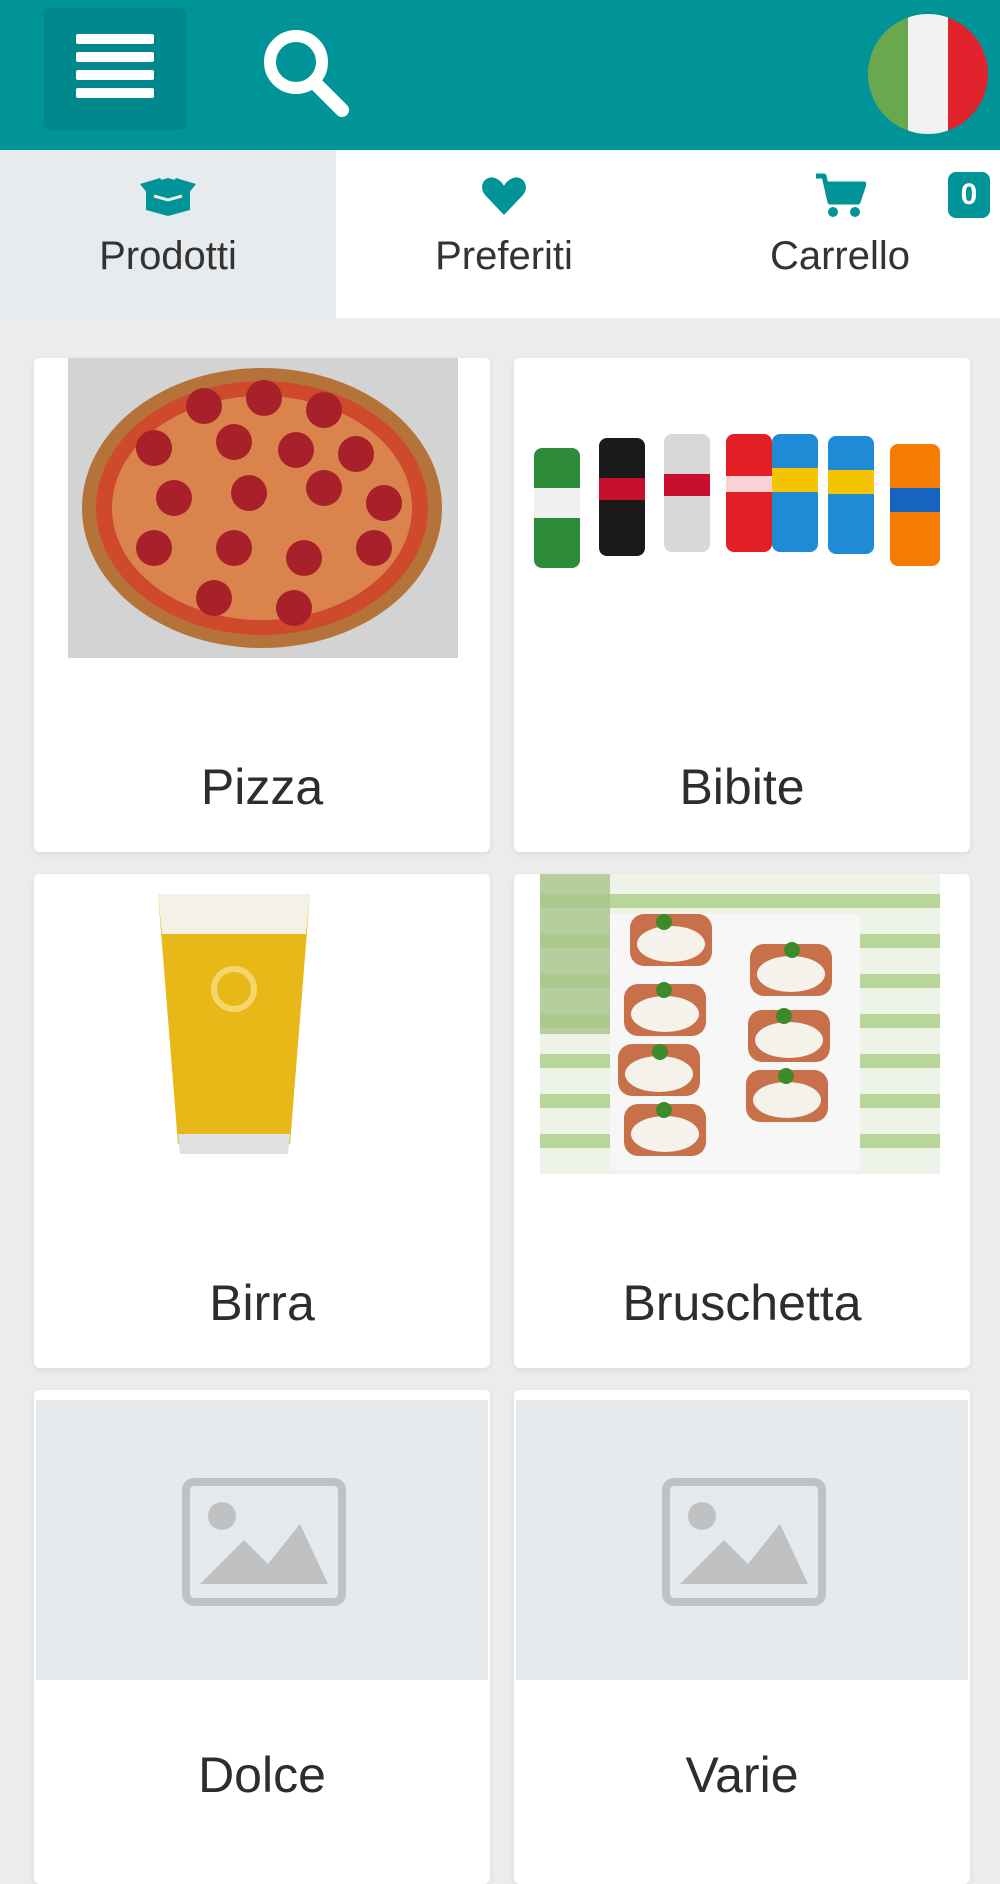  Describe the element at coordinates (969, 195) in the screenshot. I see `cart-count-badge: 0` at that location.